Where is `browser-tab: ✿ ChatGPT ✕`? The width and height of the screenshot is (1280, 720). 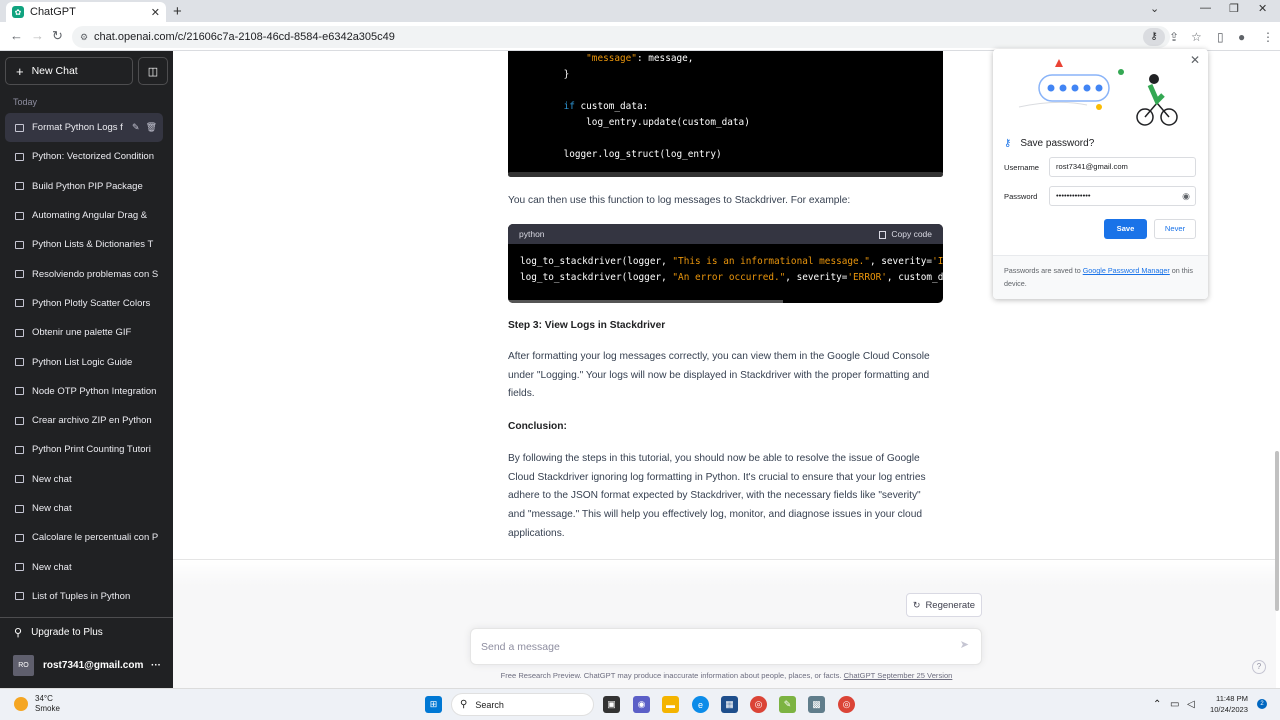
browser-tab: ✿ ChatGPT ✕ is located at coordinates (86, 12).